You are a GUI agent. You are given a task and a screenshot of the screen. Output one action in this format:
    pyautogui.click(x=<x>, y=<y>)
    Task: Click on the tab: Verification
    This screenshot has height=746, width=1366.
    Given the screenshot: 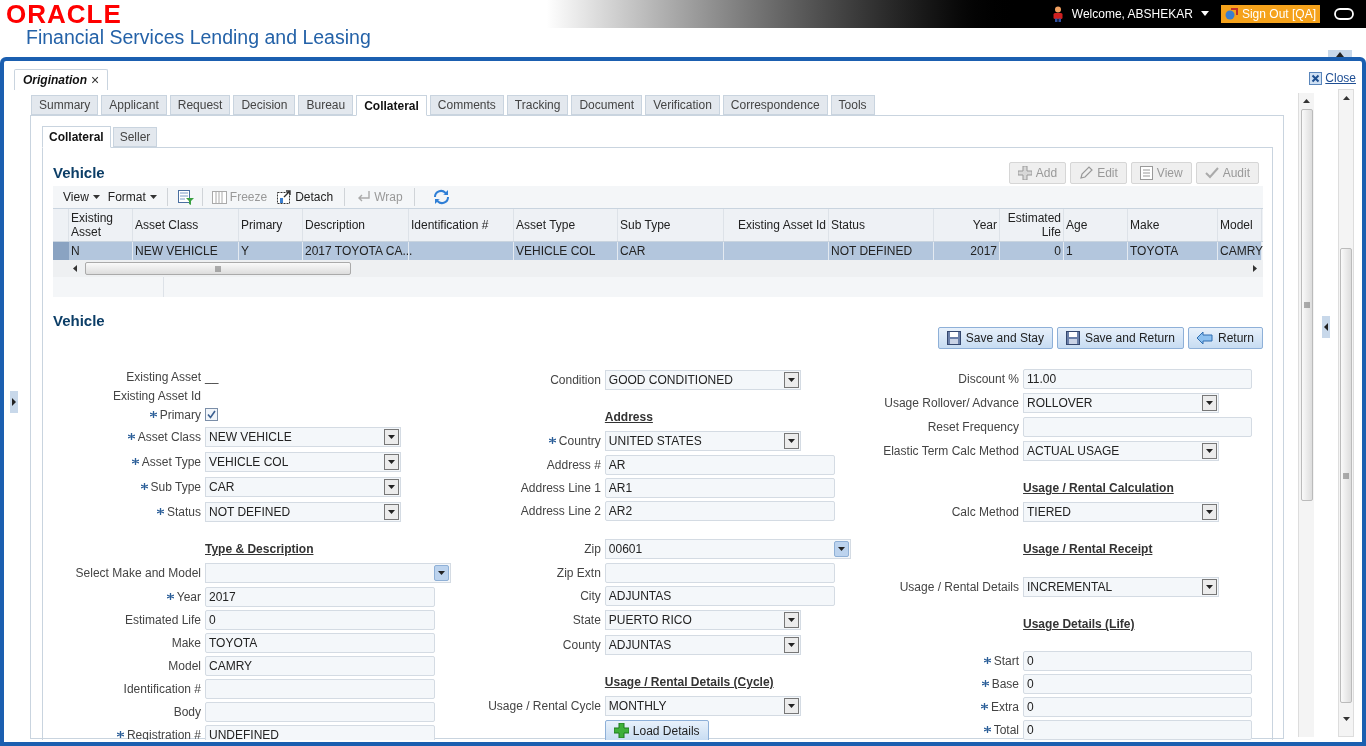 What is the action you would take?
    pyautogui.click(x=682, y=105)
    